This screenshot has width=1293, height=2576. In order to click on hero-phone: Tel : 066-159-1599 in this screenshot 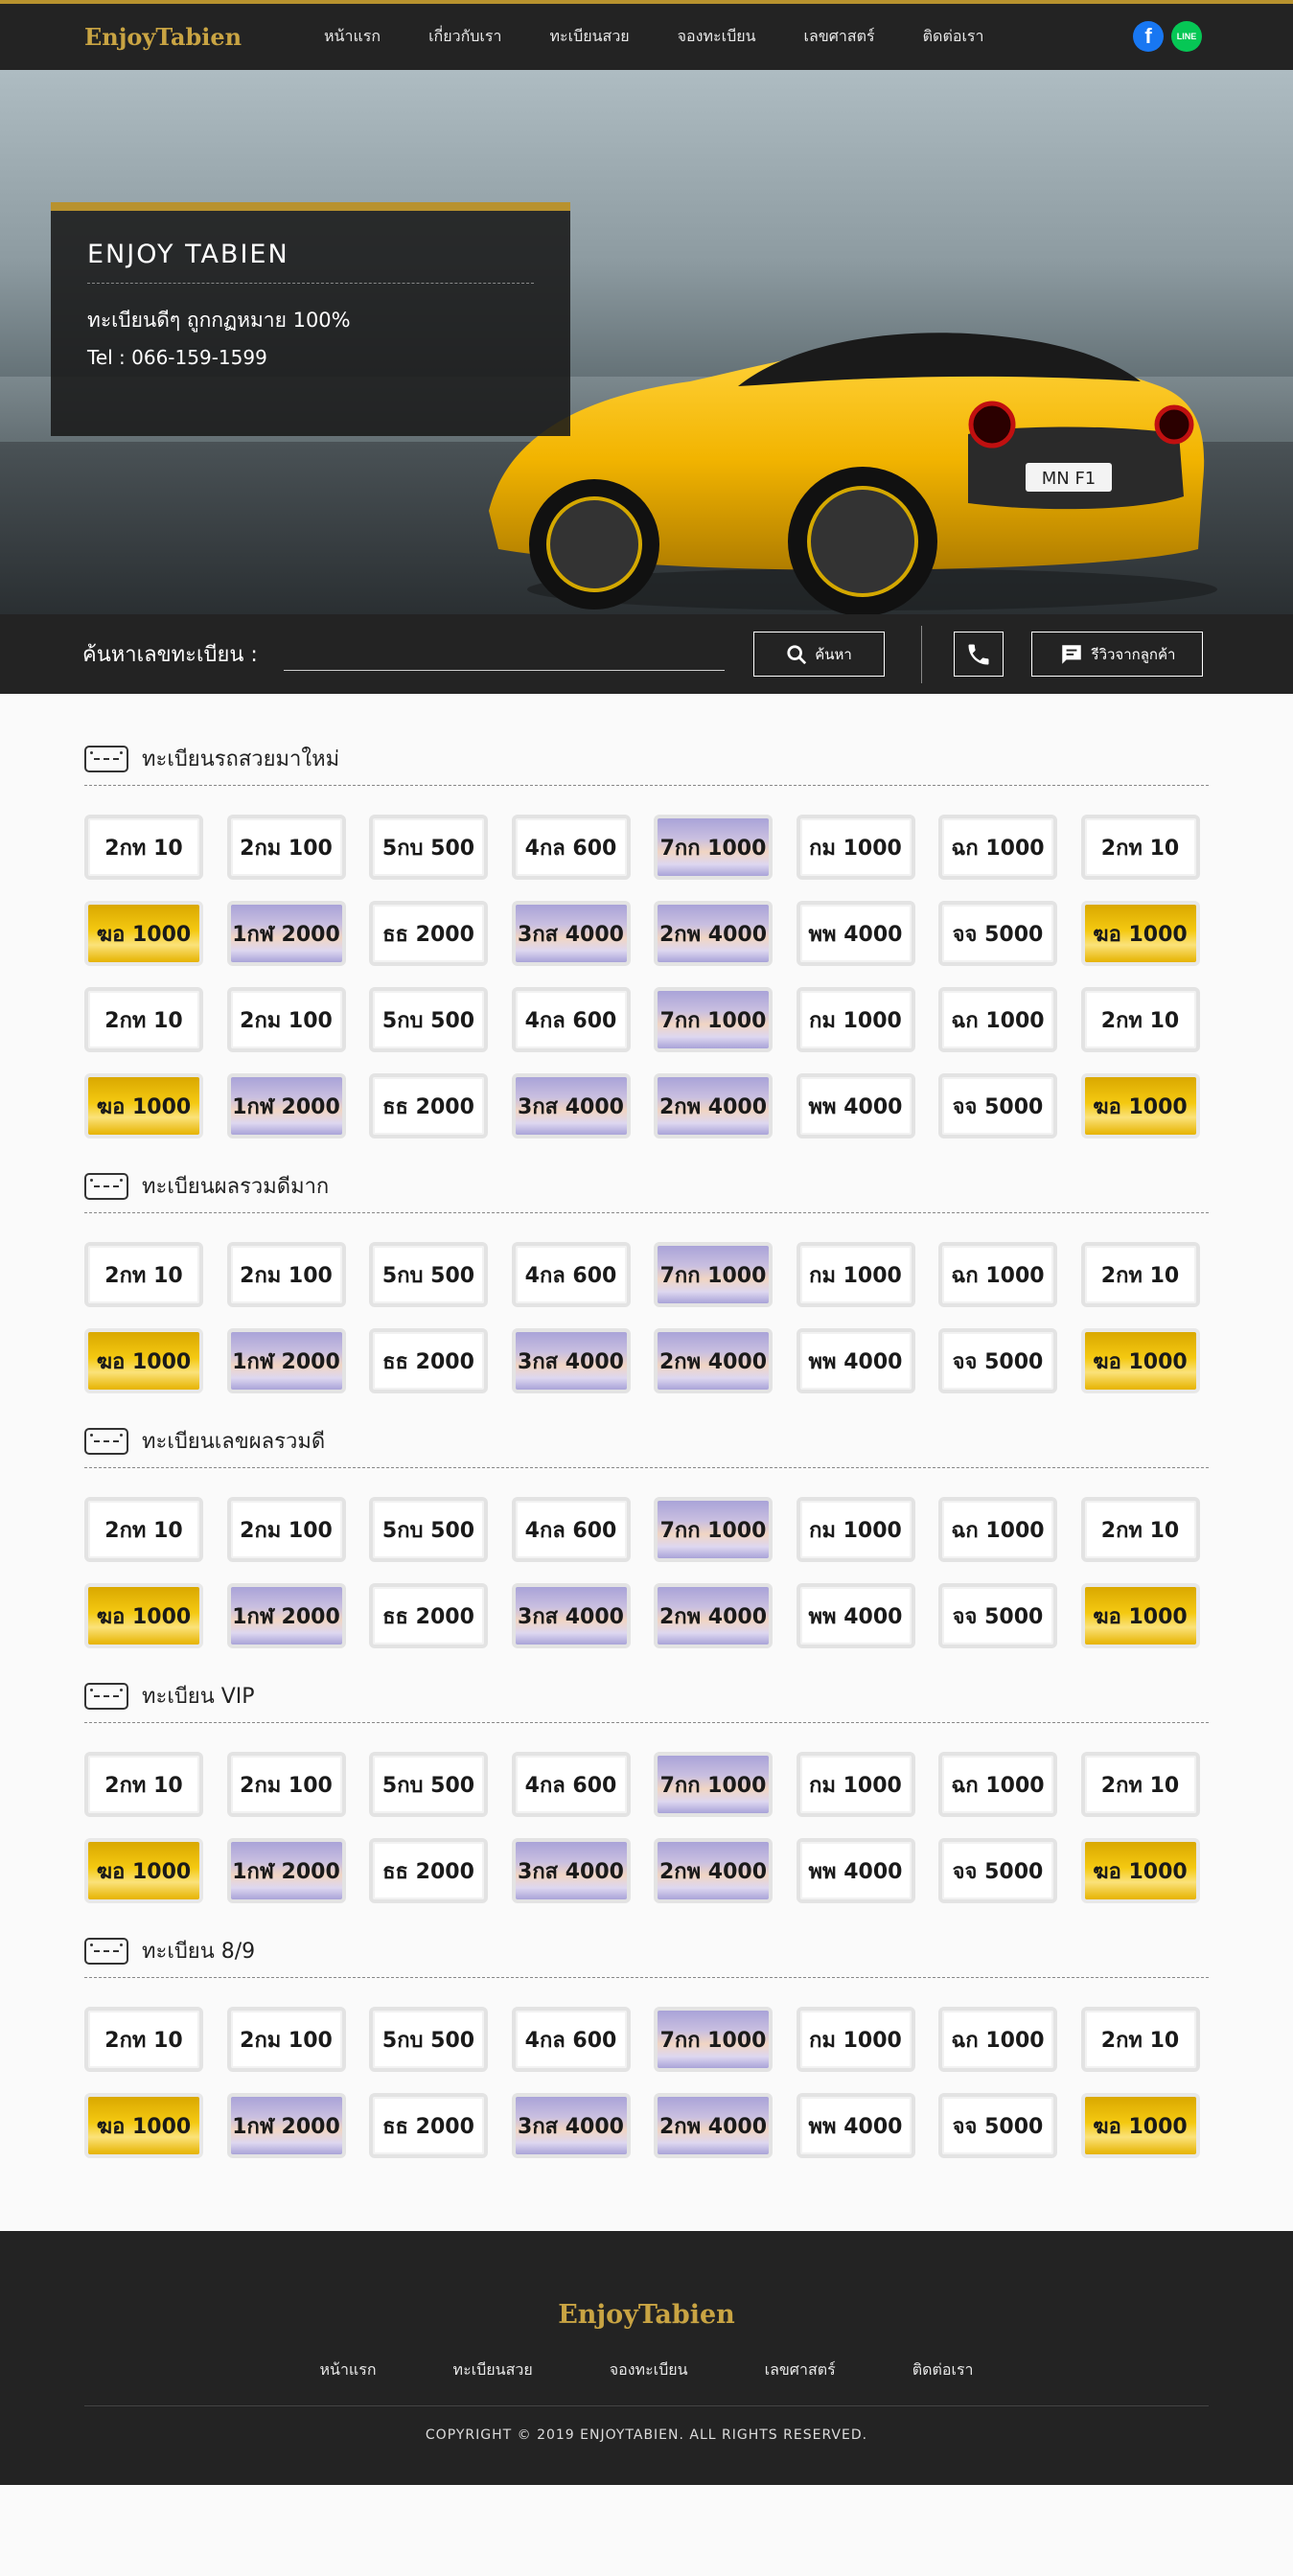, I will do `click(310, 357)`.